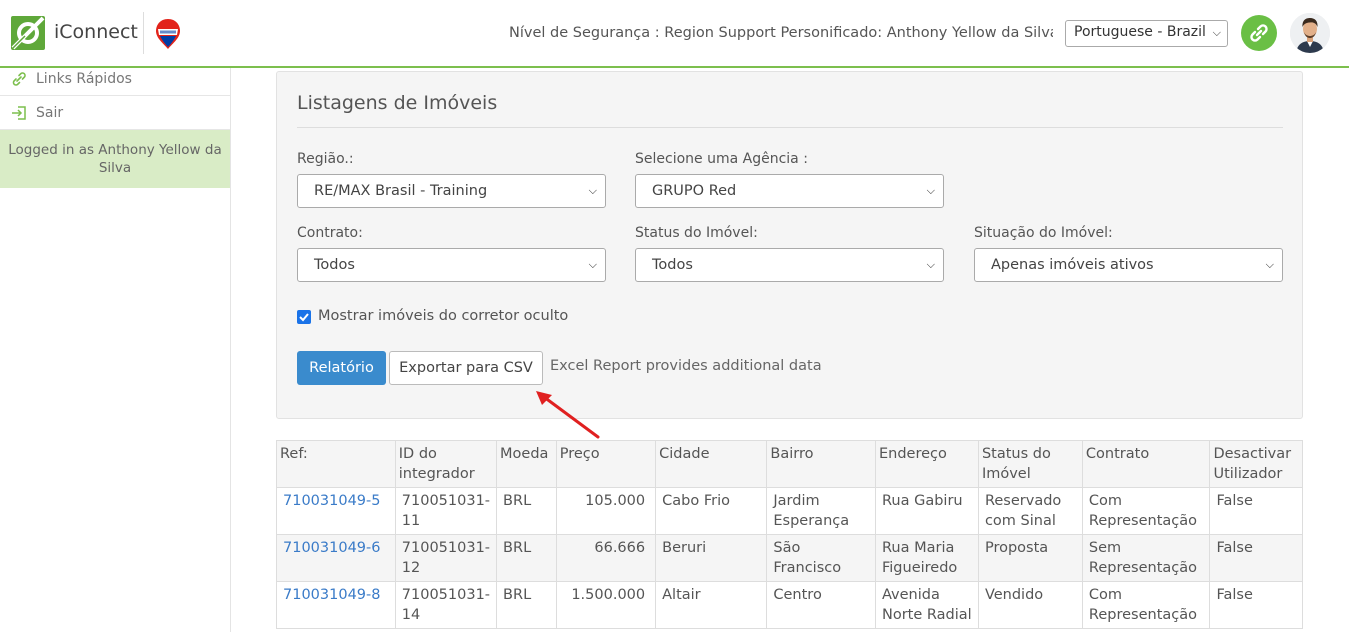 The width and height of the screenshot is (1349, 632). I want to click on column-header: Ref:, so click(336, 464).